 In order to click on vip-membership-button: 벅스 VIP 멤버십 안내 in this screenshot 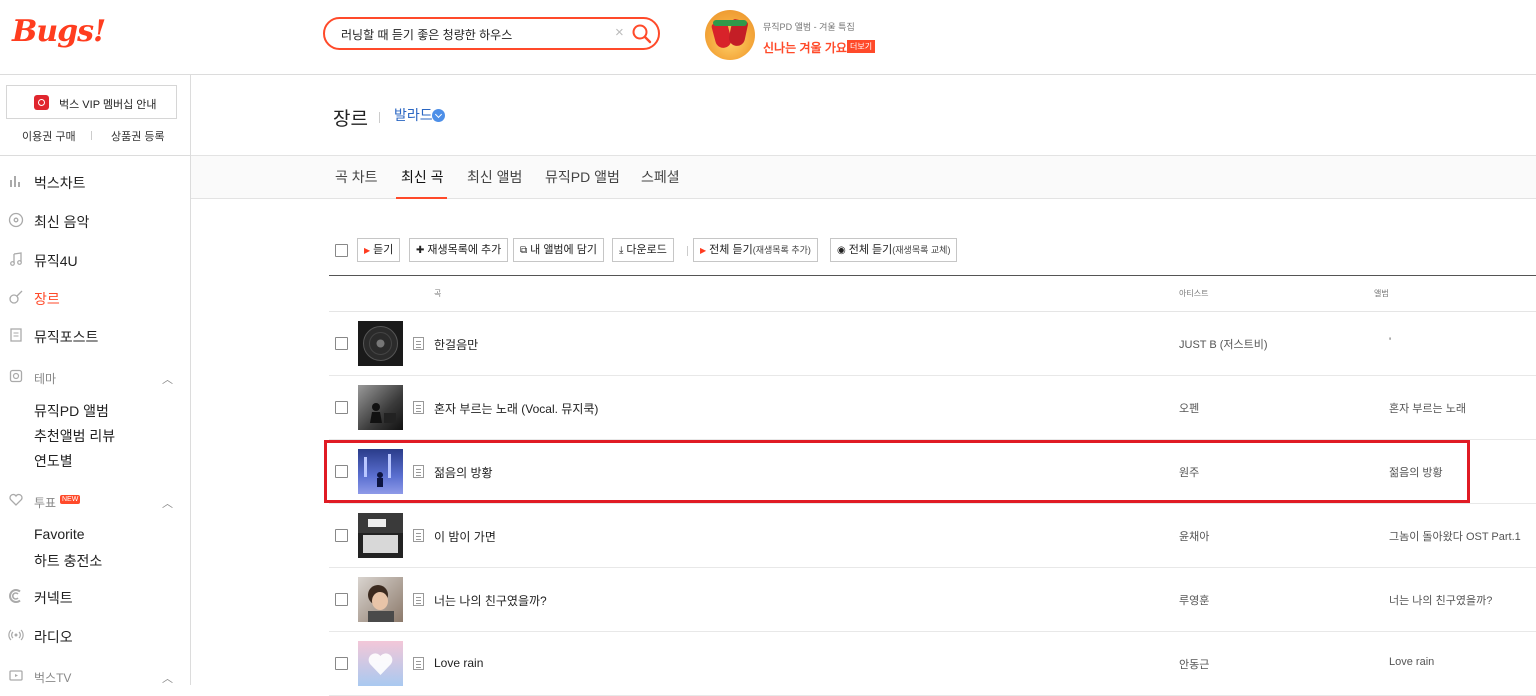, I will do `click(91, 102)`.